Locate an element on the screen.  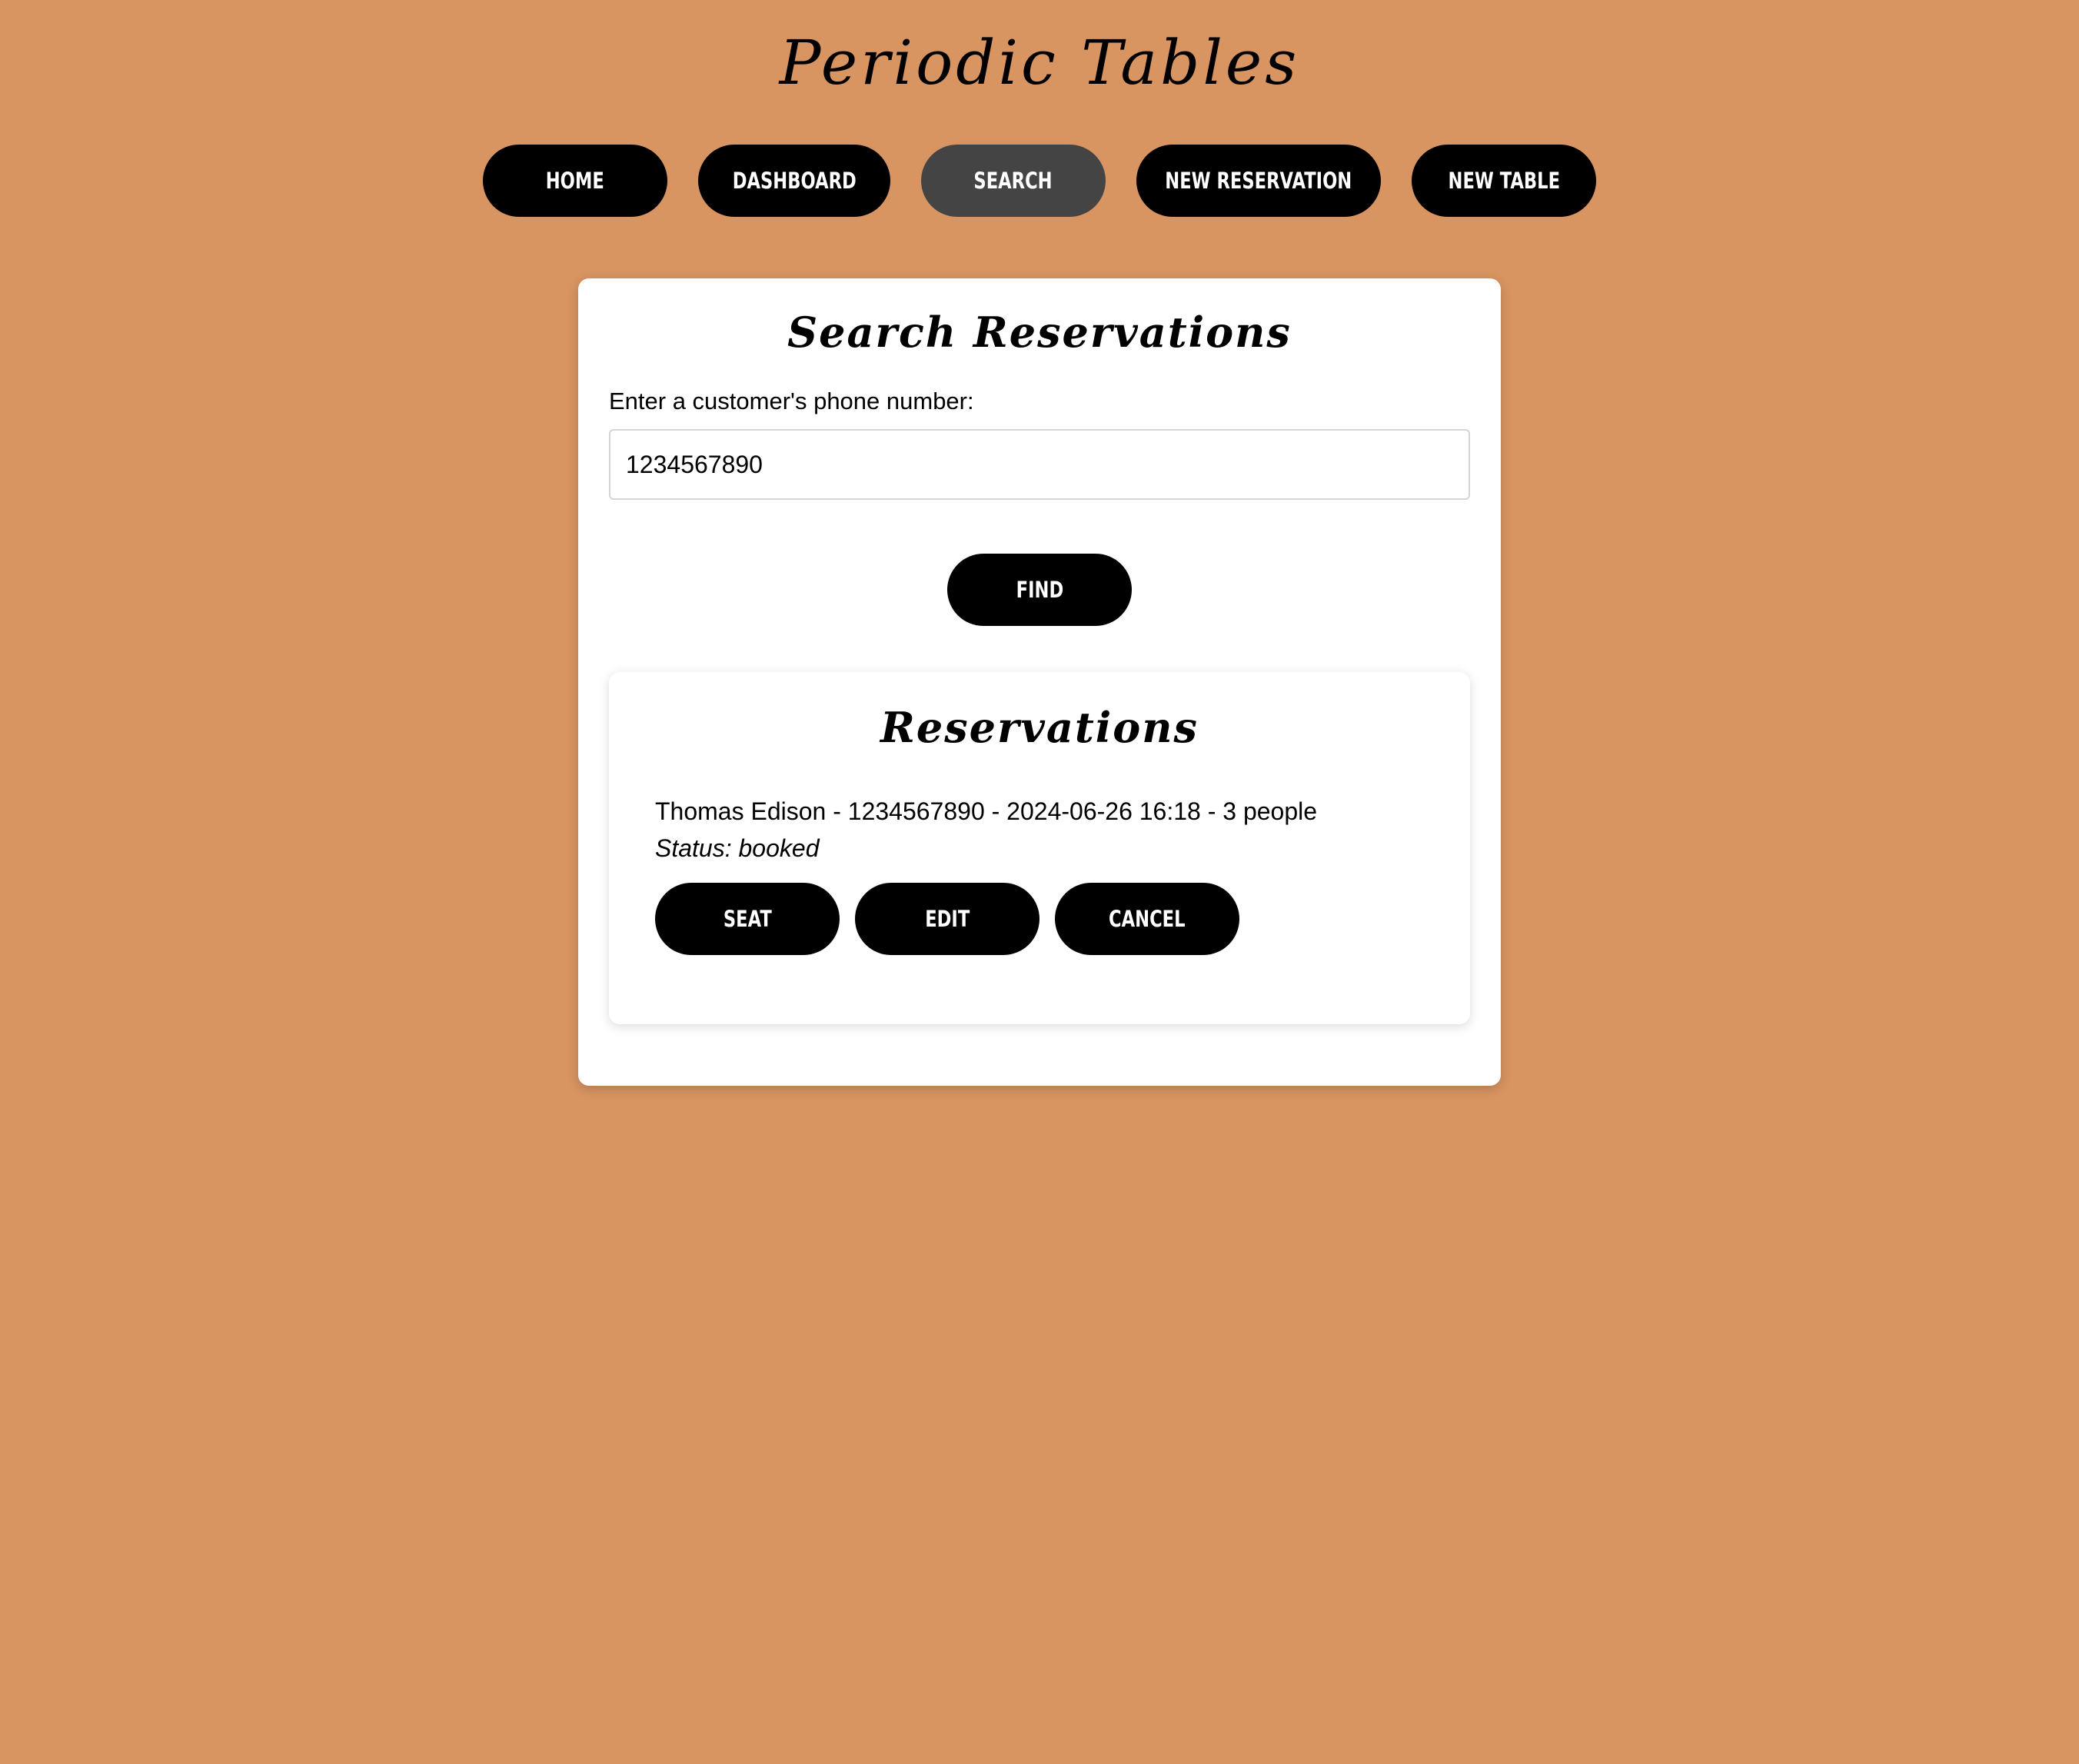
nav-dashboard-button: Dashboard is located at coordinates (794, 181).